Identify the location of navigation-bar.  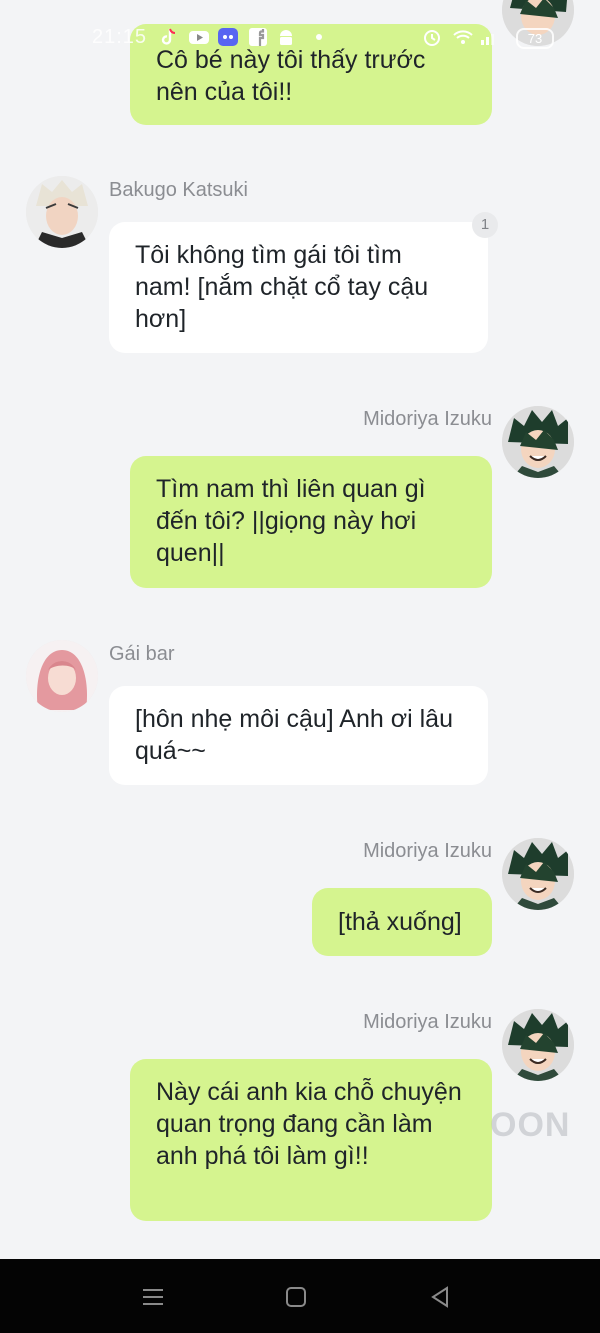
(300, 1296).